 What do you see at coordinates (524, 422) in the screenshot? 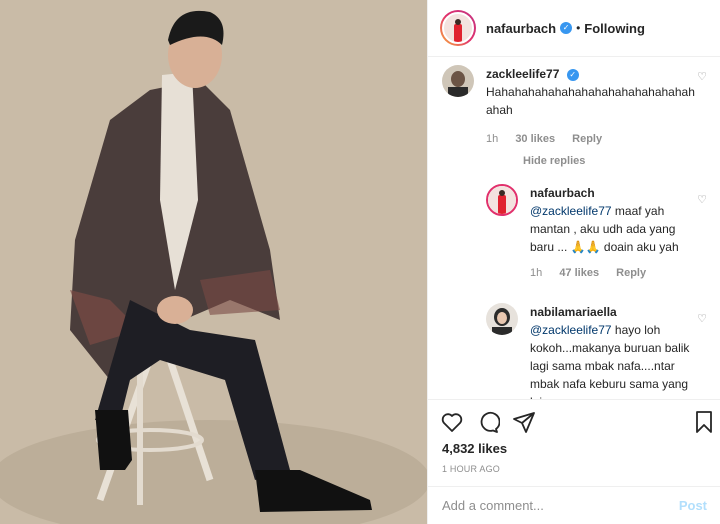
I see `share-icon` at bounding box center [524, 422].